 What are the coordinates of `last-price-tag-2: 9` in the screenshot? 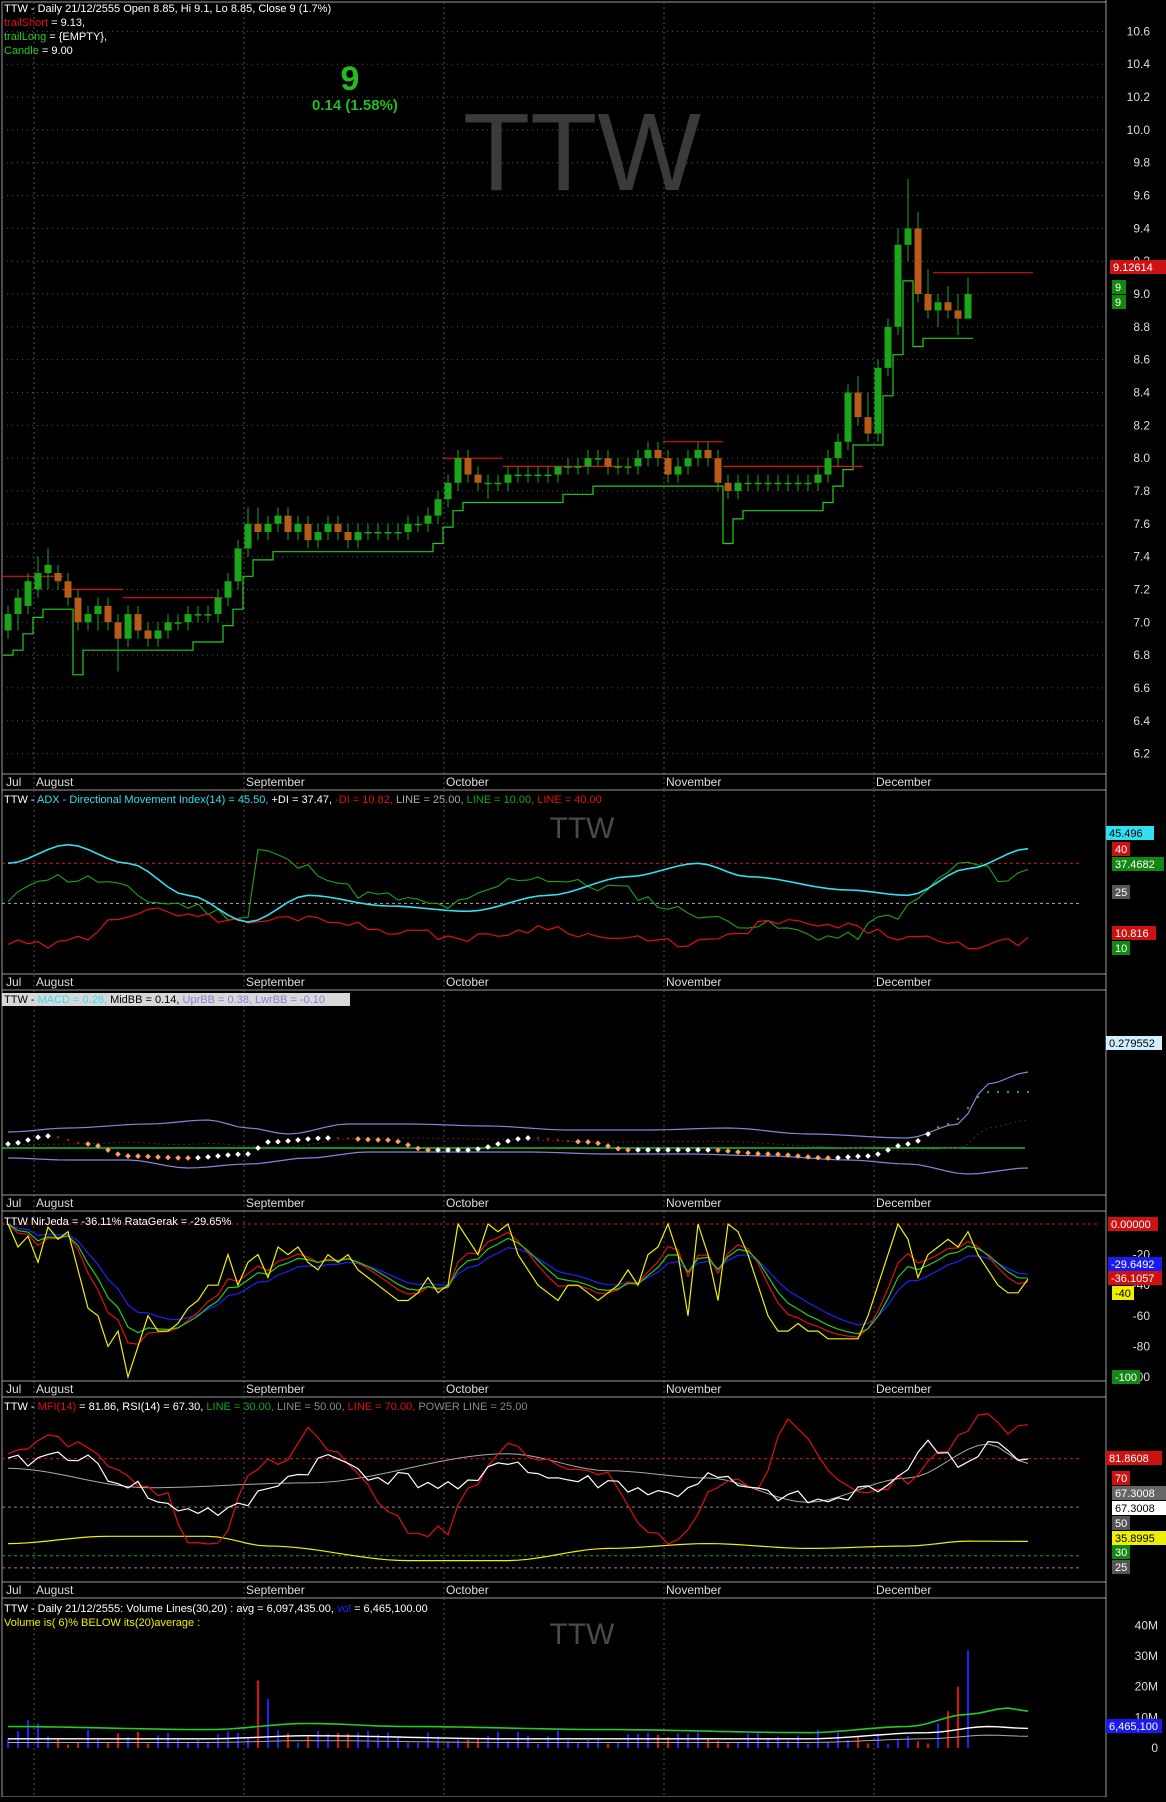 It's located at (1118, 303).